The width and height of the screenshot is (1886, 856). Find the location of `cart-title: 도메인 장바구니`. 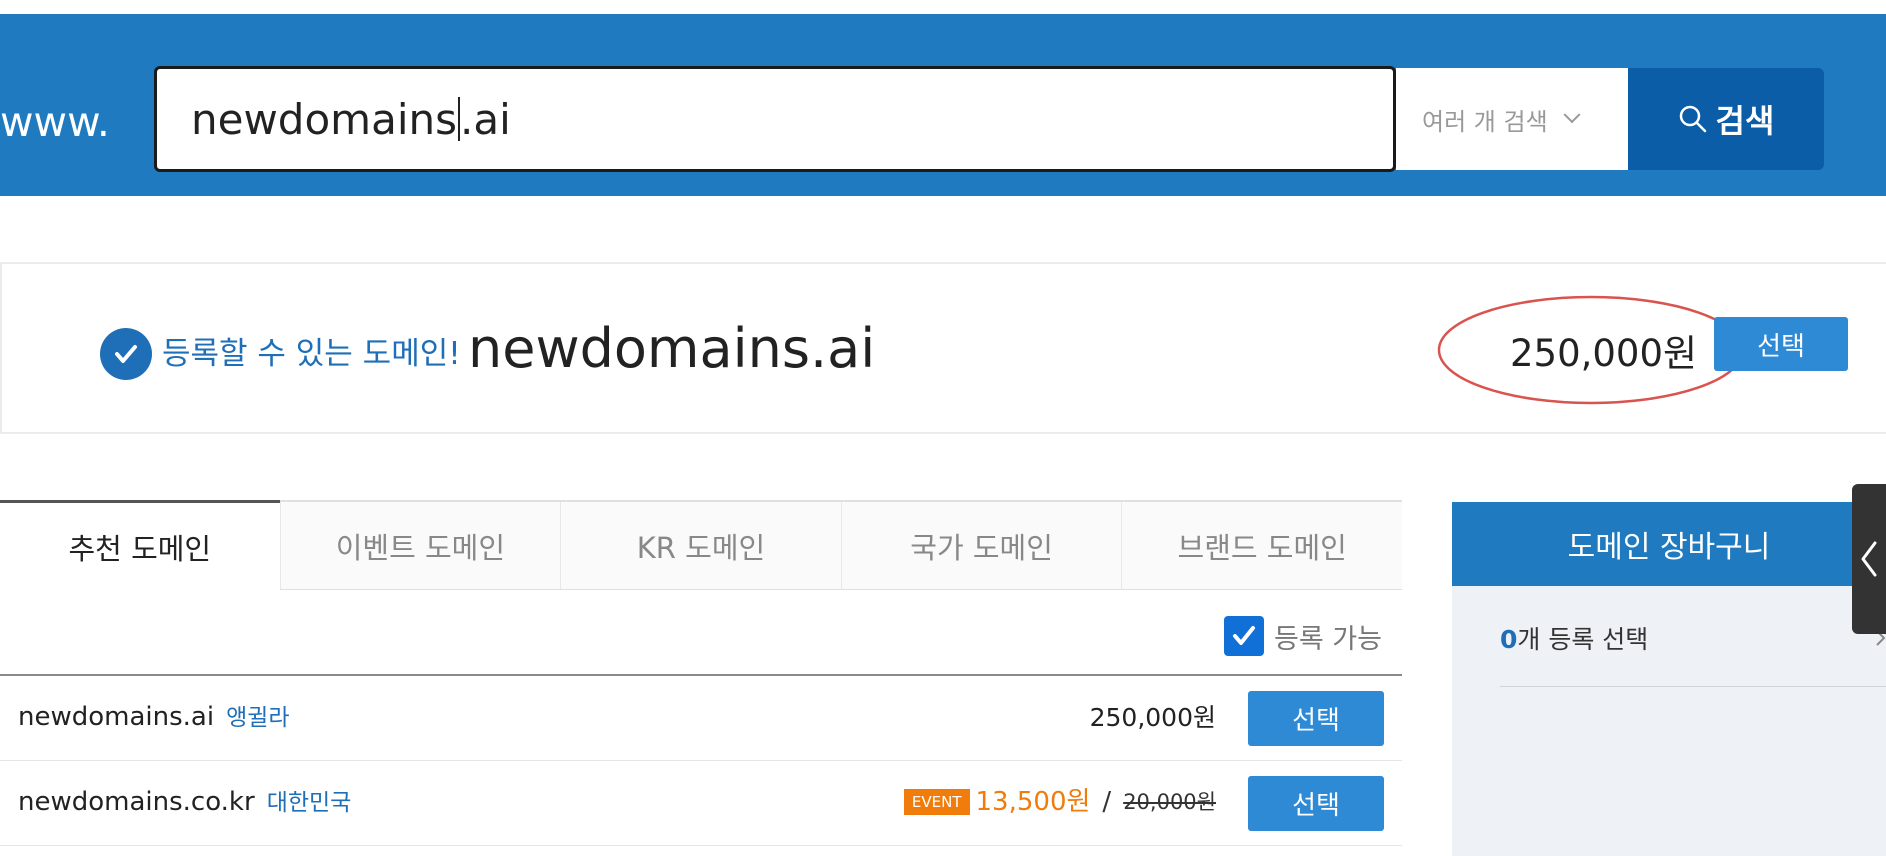

cart-title: 도메인 장바구니 is located at coordinates (1669, 544).